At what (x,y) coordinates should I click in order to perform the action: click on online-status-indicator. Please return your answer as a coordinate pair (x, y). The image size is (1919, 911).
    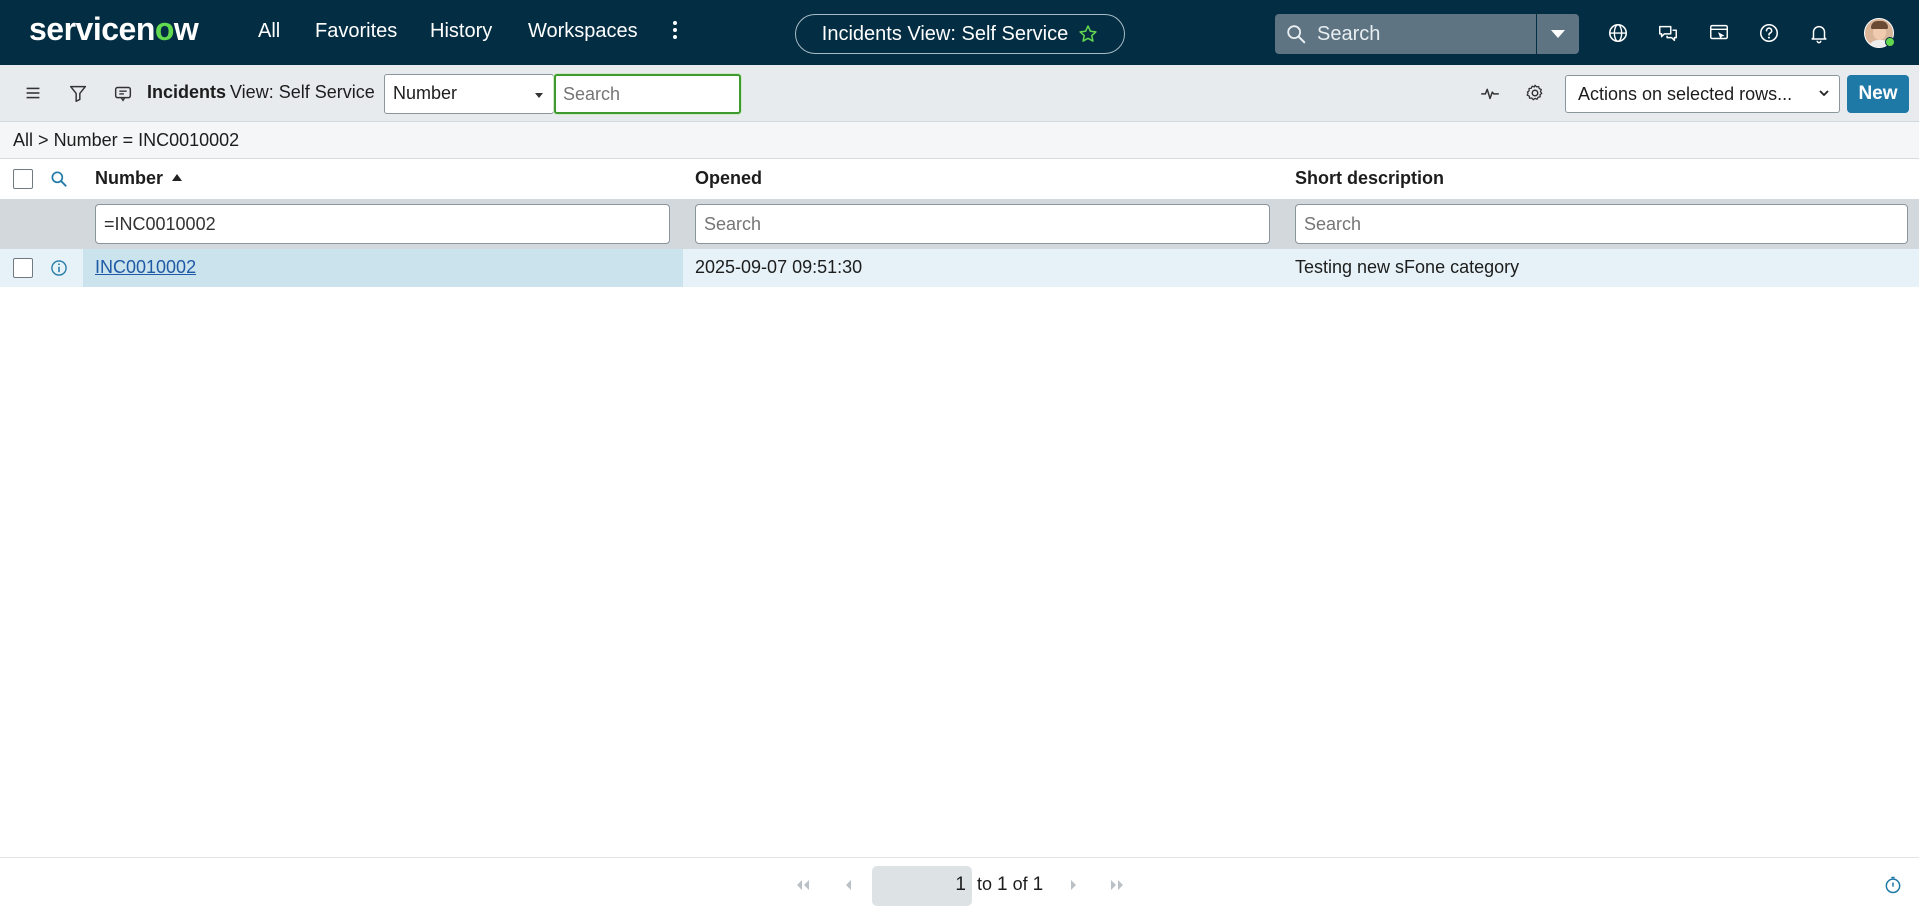
    Looking at the image, I should click on (1890, 42).